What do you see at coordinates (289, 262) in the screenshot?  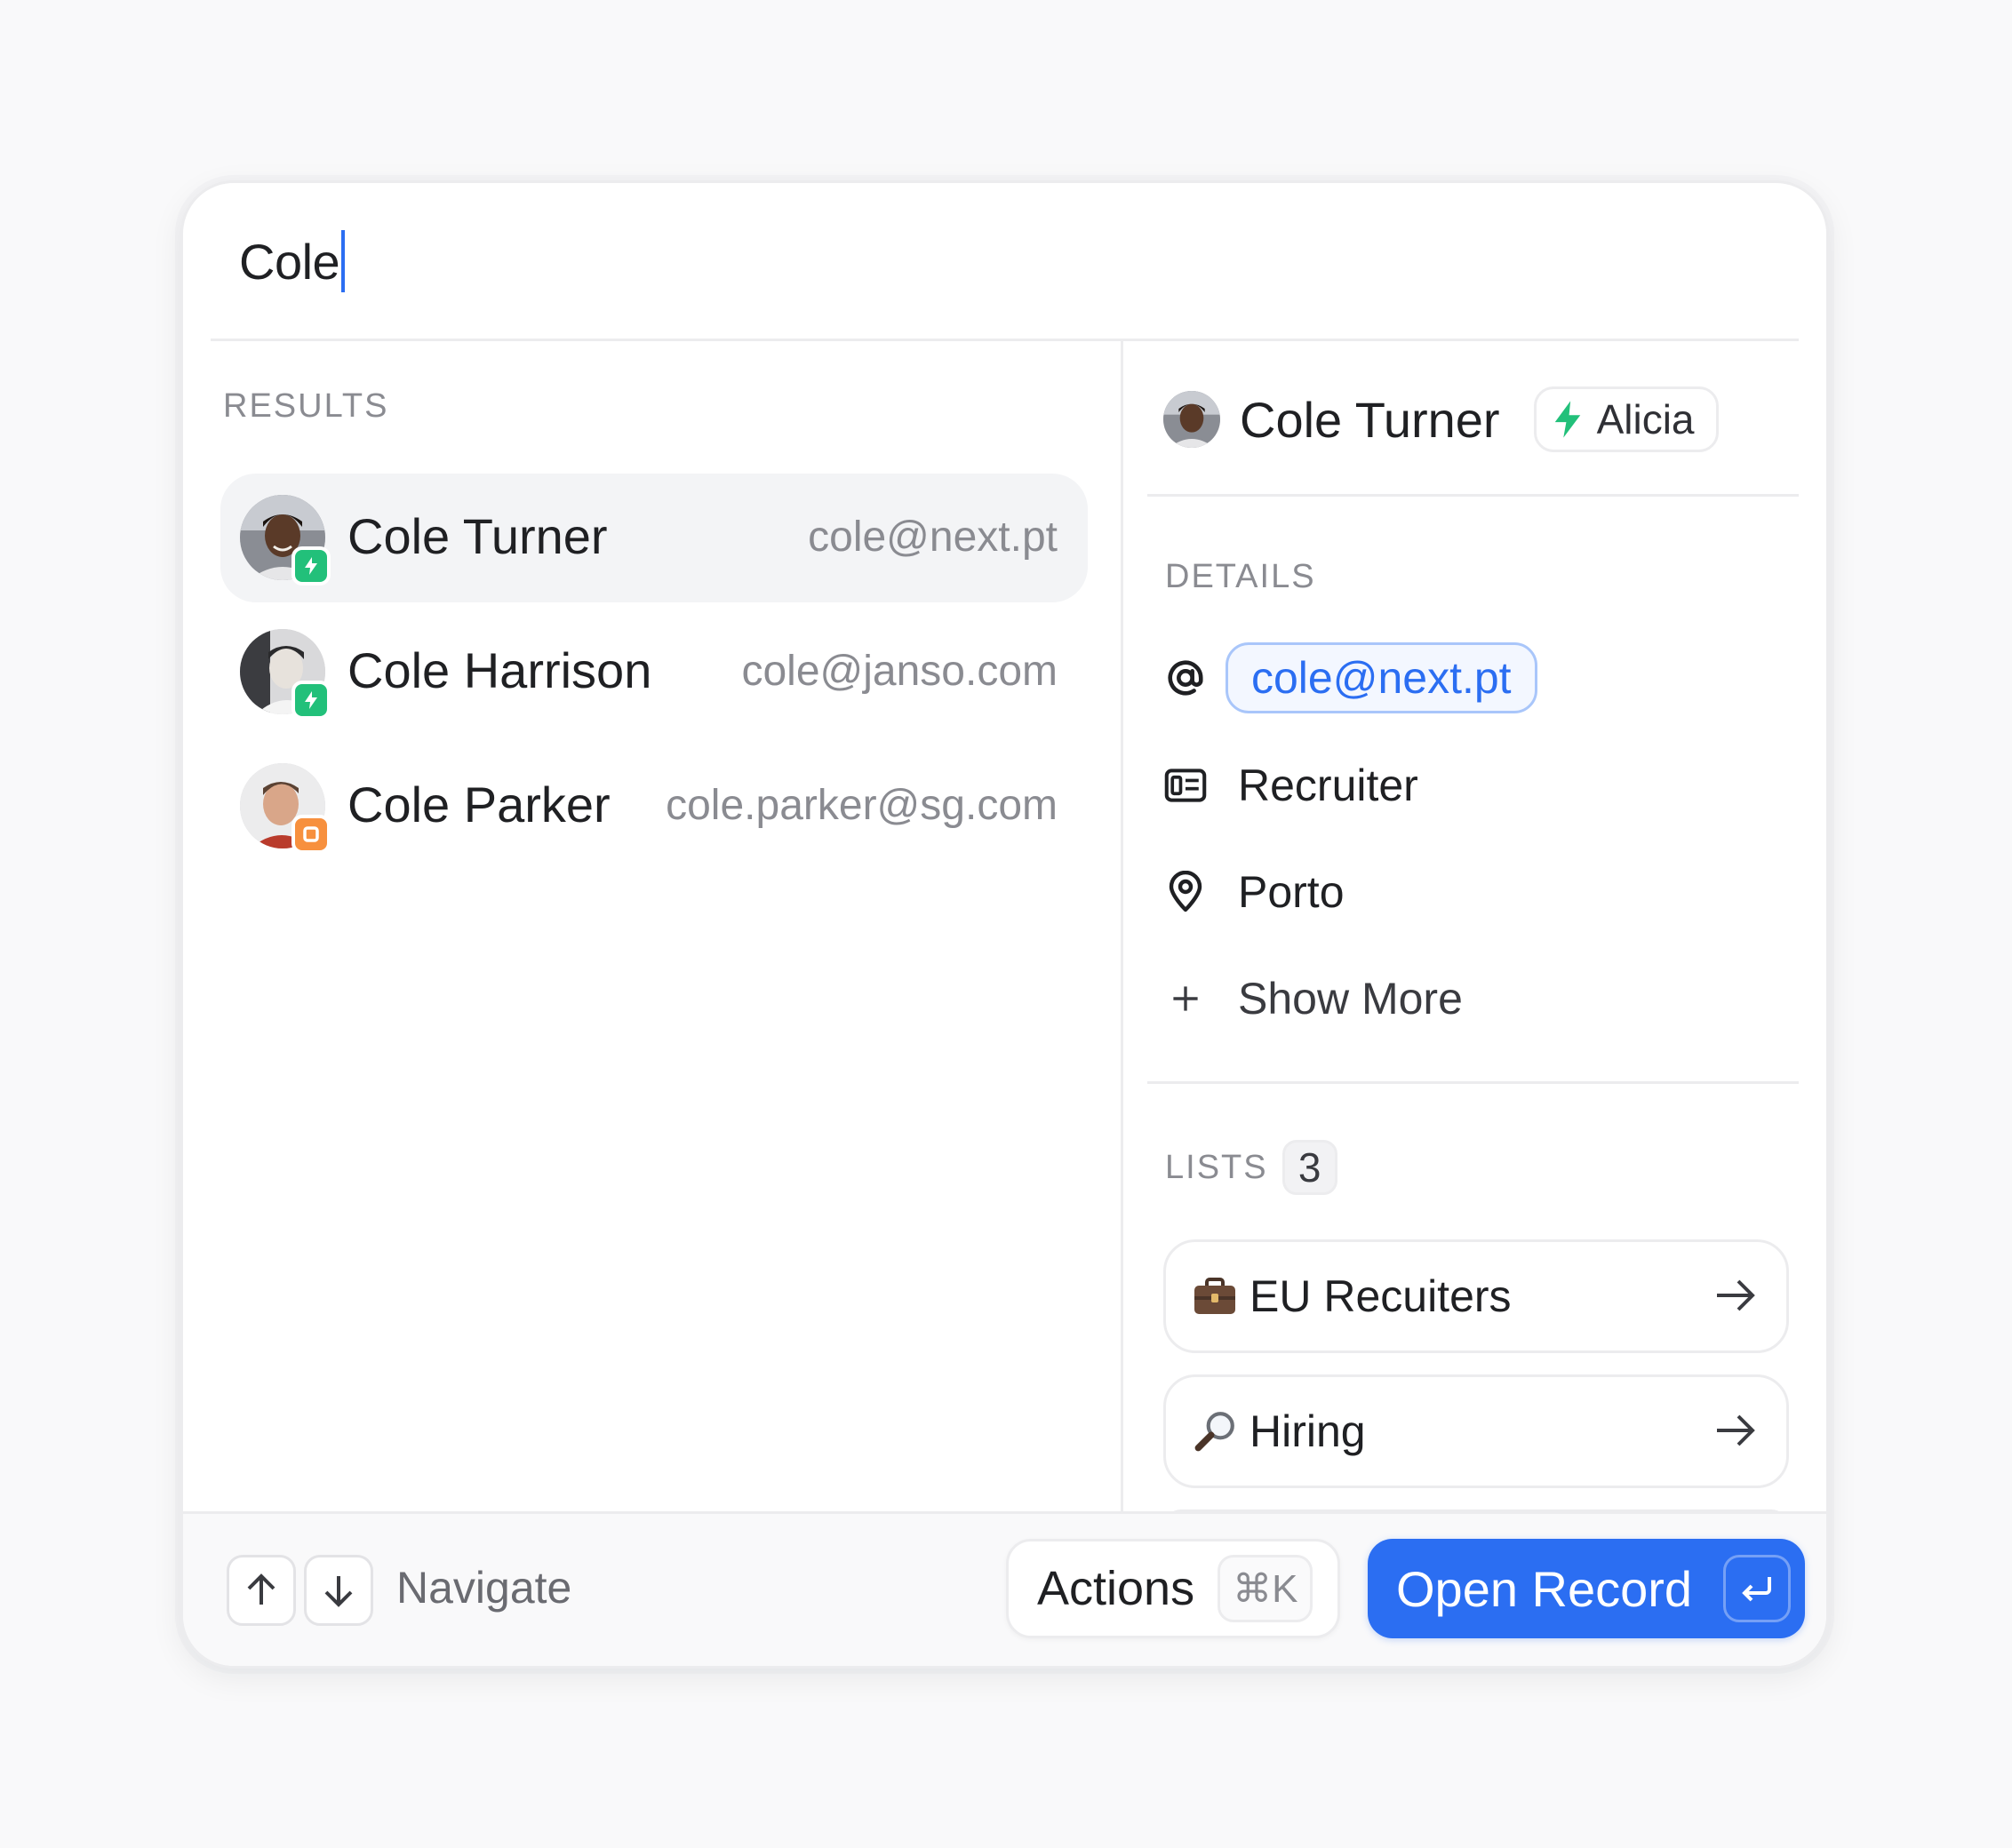 I see `search-input: Cole` at bounding box center [289, 262].